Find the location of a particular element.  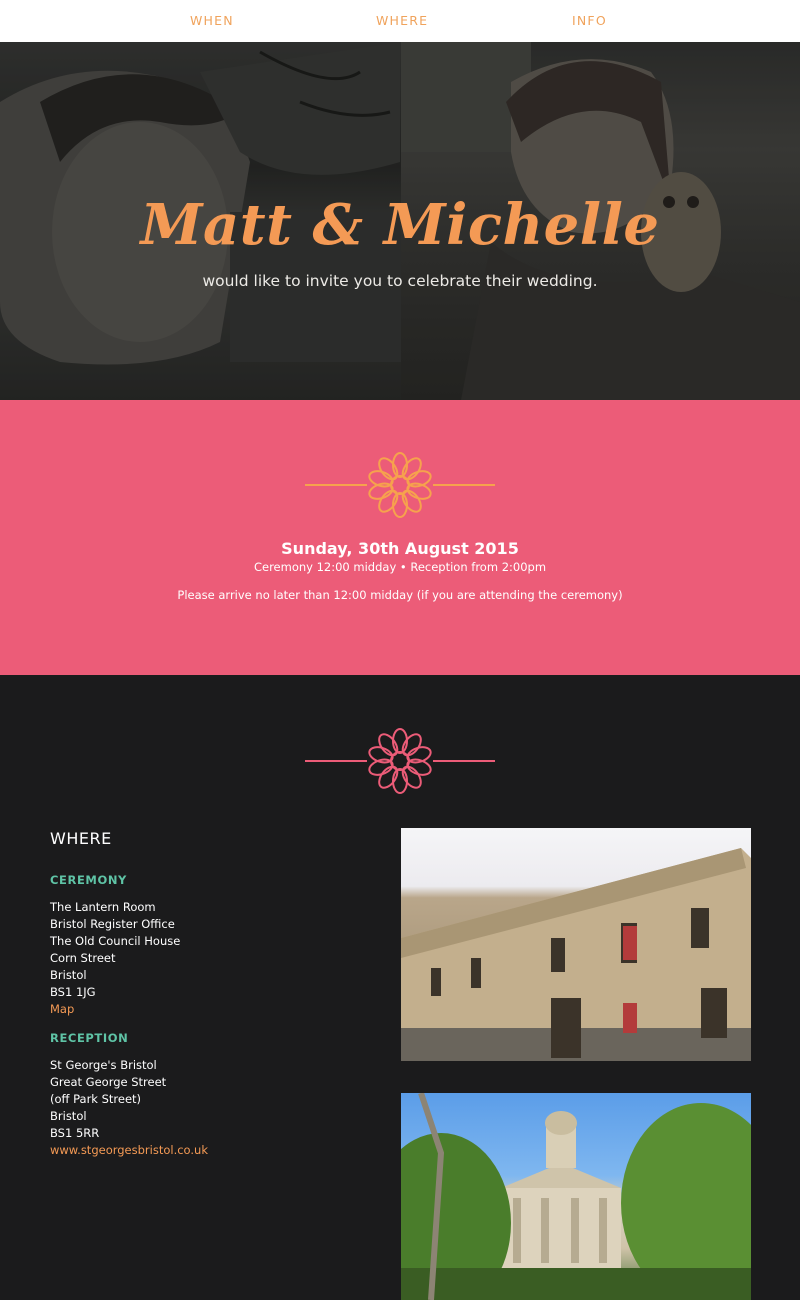

ceremony-venue-photo is located at coordinates (576, 944).